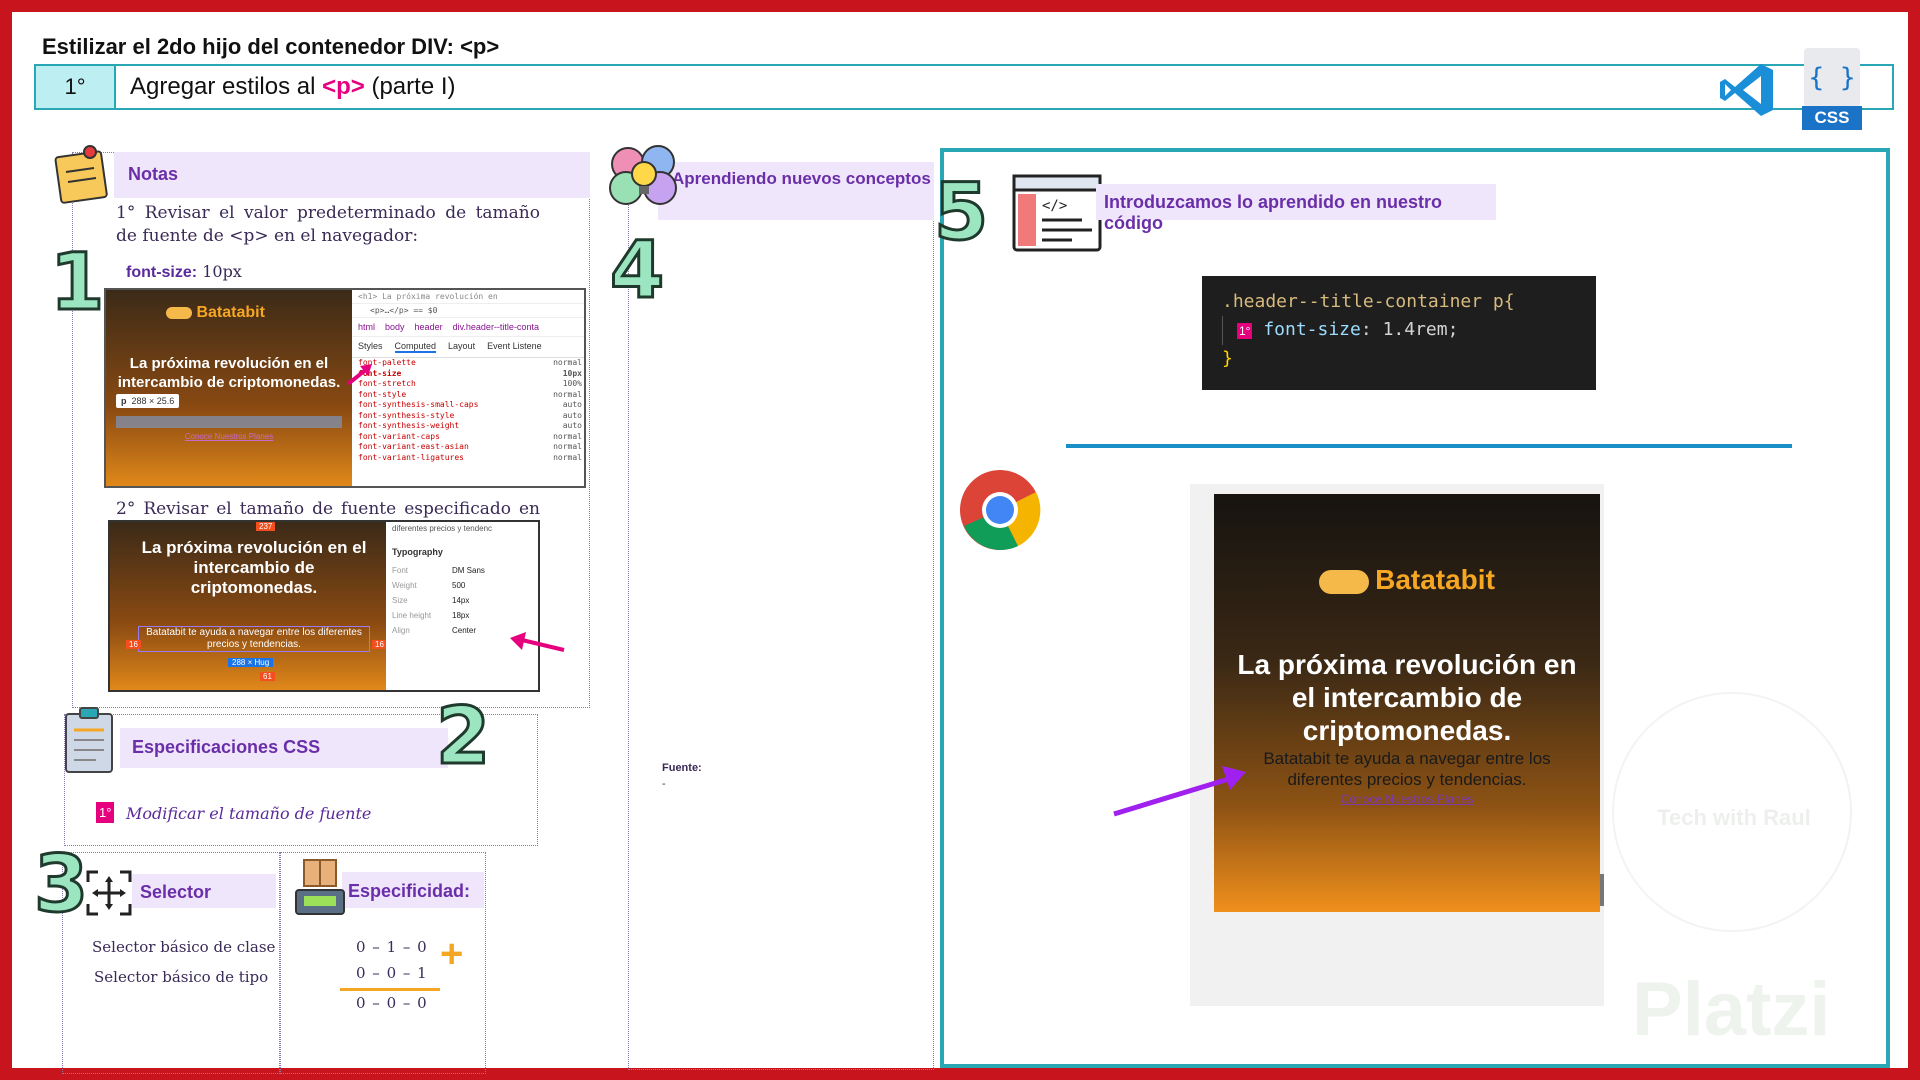 This screenshot has height=1080, width=1920. Describe the element at coordinates (470, 425) in the screenshot. I see `computed-prop-row: font-synthesis-weight auto` at that location.